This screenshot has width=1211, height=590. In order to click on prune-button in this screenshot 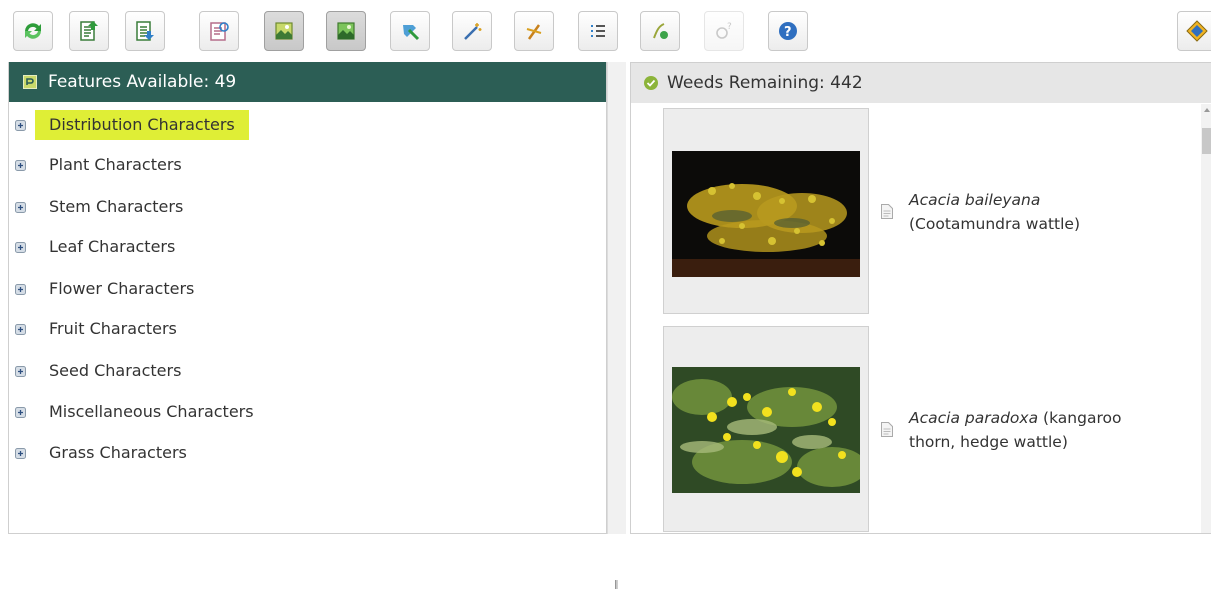, I will do `click(534, 31)`.